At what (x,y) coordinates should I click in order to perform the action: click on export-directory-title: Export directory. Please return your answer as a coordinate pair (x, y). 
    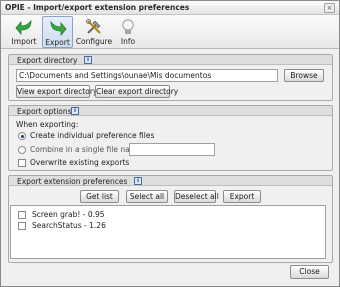
    Looking at the image, I should click on (47, 60).